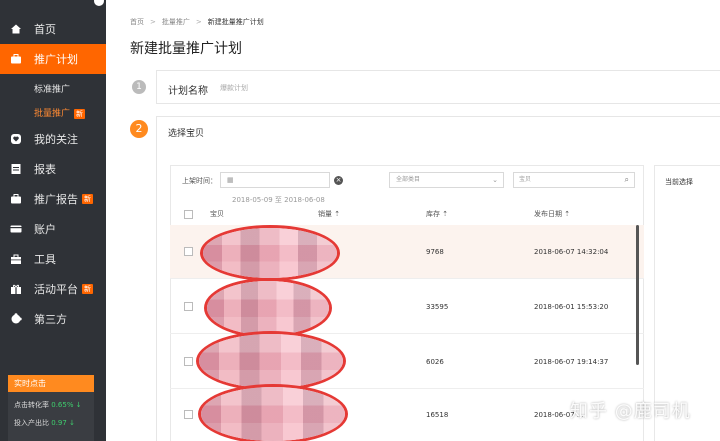 The height and width of the screenshot is (441, 720). I want to click on sidebar-item-campaigns: 推广计划, so click(53, 59).